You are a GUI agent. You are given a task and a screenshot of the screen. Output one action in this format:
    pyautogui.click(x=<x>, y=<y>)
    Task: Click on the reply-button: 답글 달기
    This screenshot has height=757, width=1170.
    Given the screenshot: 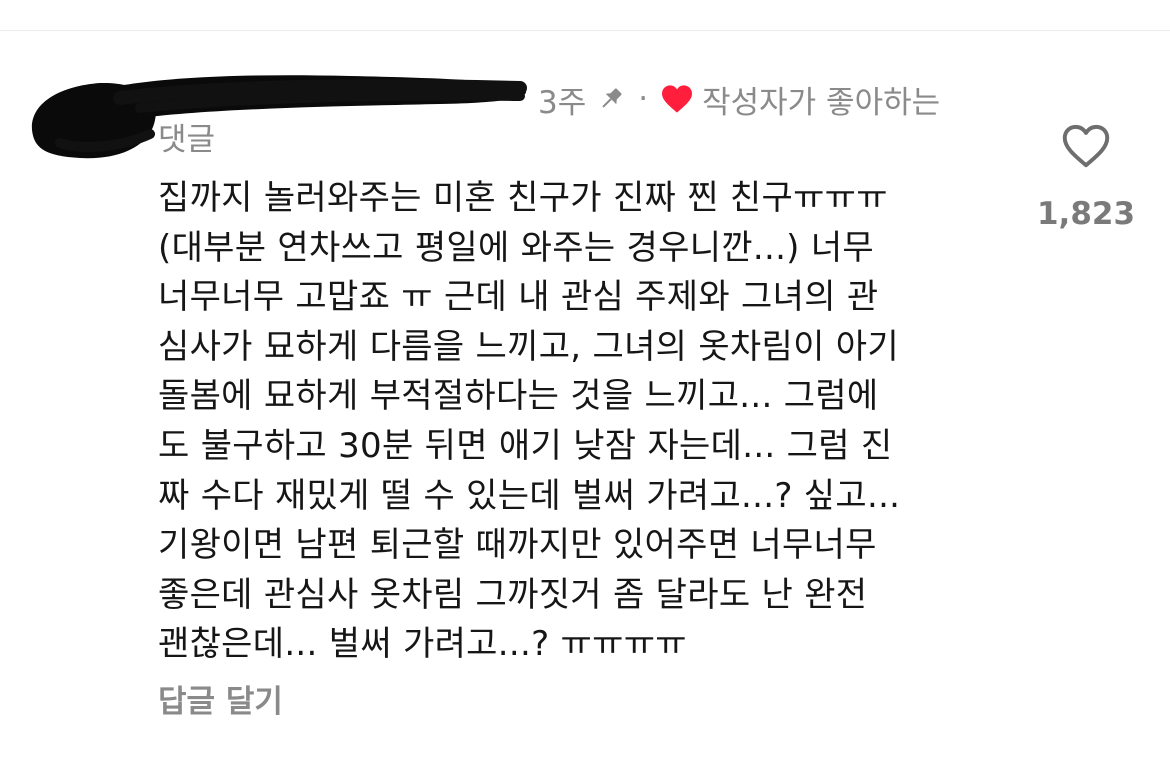 What is the action you would take?
    pyautogui.click(x=220, y=698)
    